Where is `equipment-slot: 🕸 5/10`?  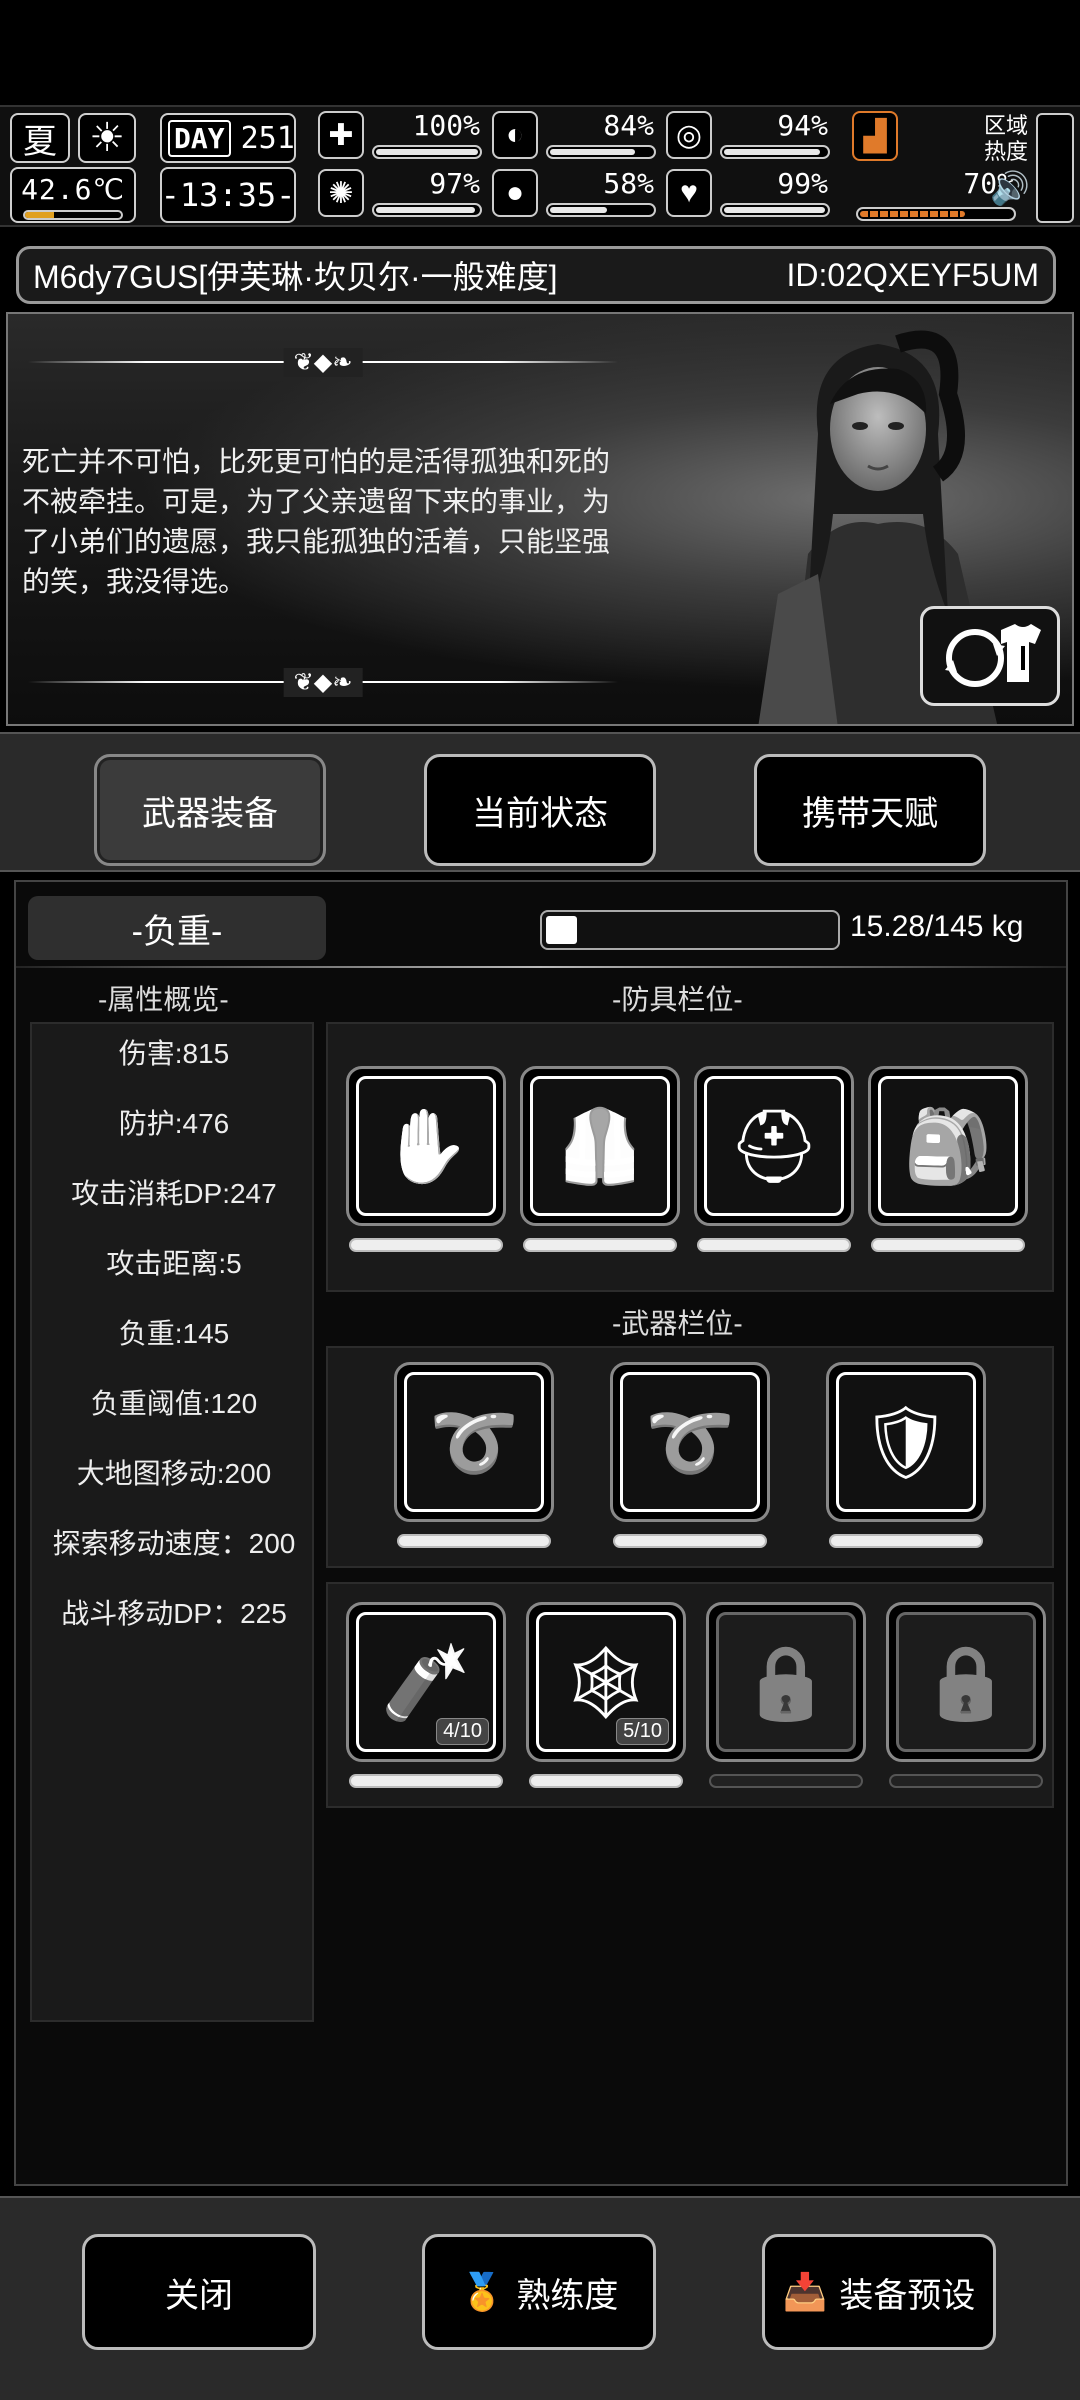
equipment-slot: 🕸 5/10 is located at coordinates (606, 1682).